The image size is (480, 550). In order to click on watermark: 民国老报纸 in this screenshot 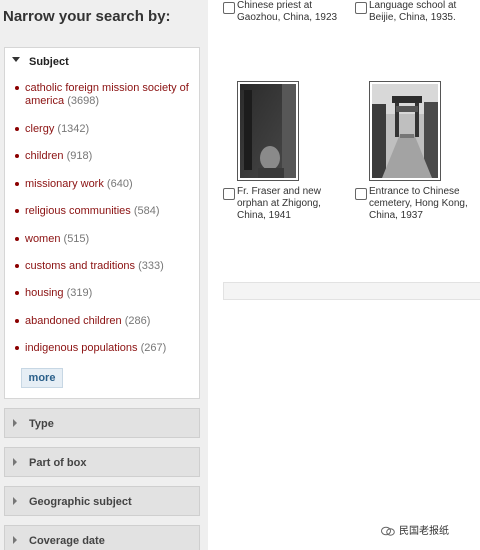, I will do `click(415, 529)`.